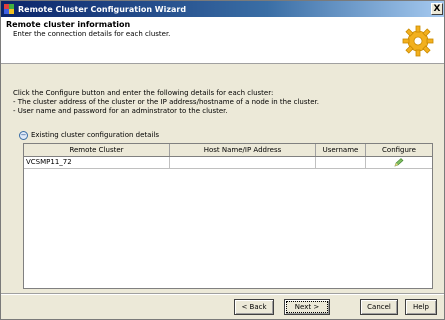 The image size is (445, 320). What do you see at coordinates (421, 307) in the screenshot?
I see `help-button: Help` at bounding box center [421, 307].